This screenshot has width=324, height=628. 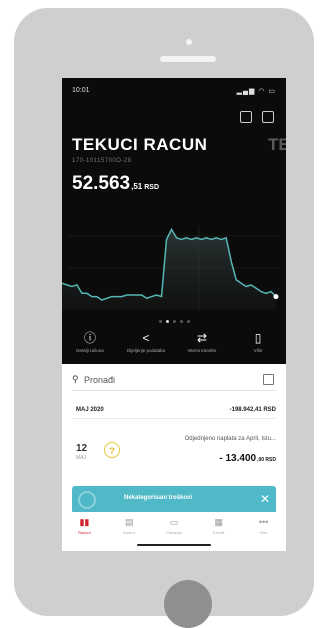 I want to click on search-icon: ⚲, so click(x=75, y=379).